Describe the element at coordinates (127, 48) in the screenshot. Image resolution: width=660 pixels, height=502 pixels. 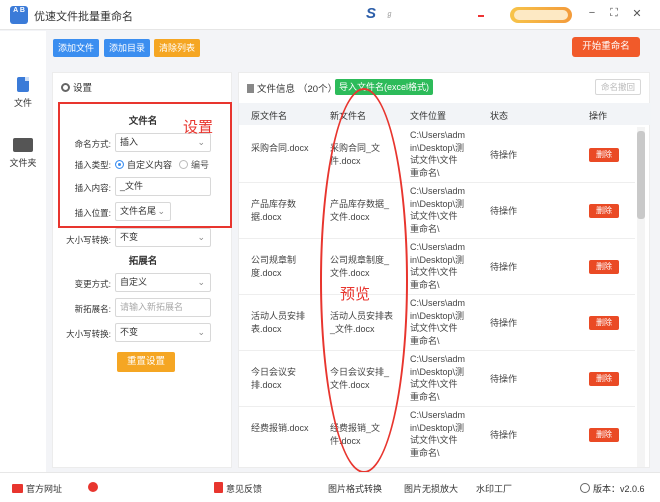
I see `add-folder-button: 添加目录` at that location.